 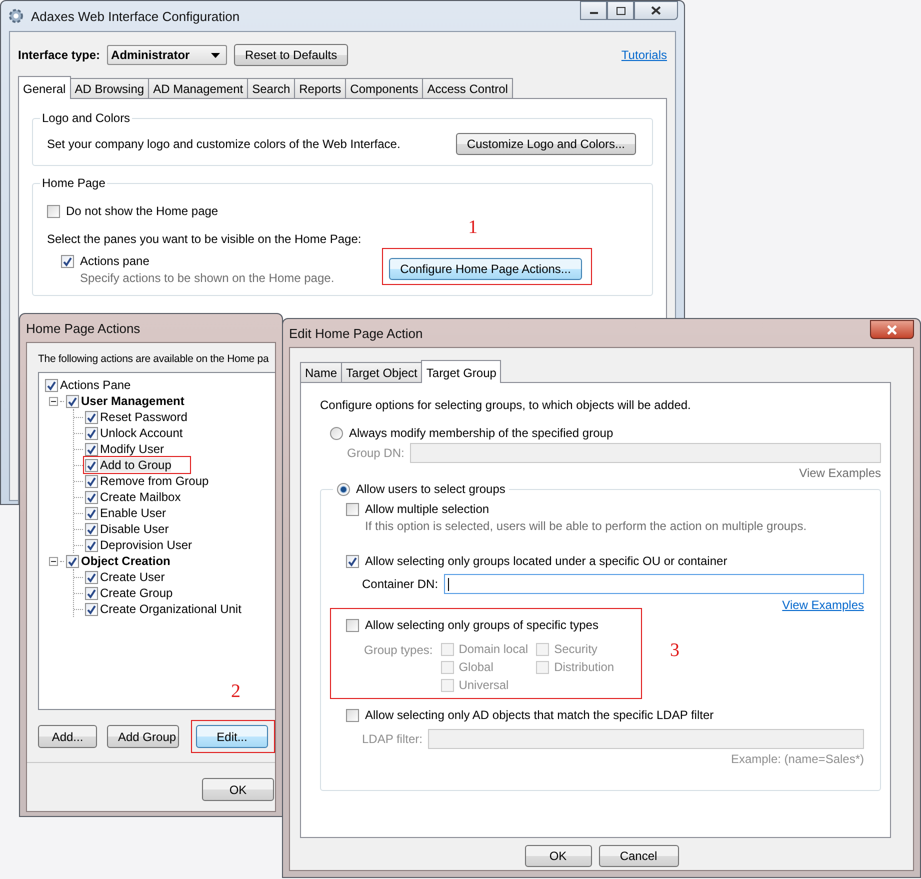 I want to click on window-title: Adaxes Web Interface Configuration, so click(x=135, y=16).